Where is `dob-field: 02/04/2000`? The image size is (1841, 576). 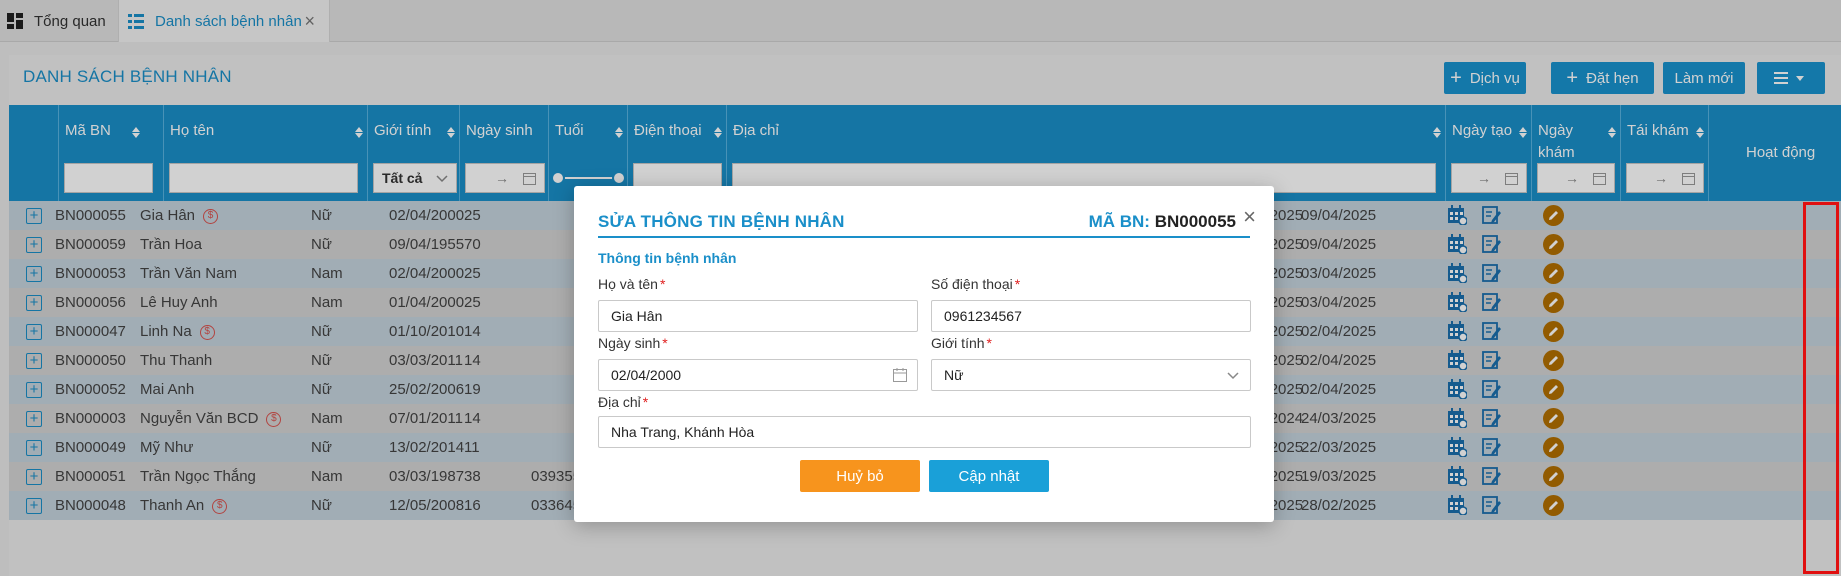 dob-field: 02/04/2000 is located at coordinates (758, 375).